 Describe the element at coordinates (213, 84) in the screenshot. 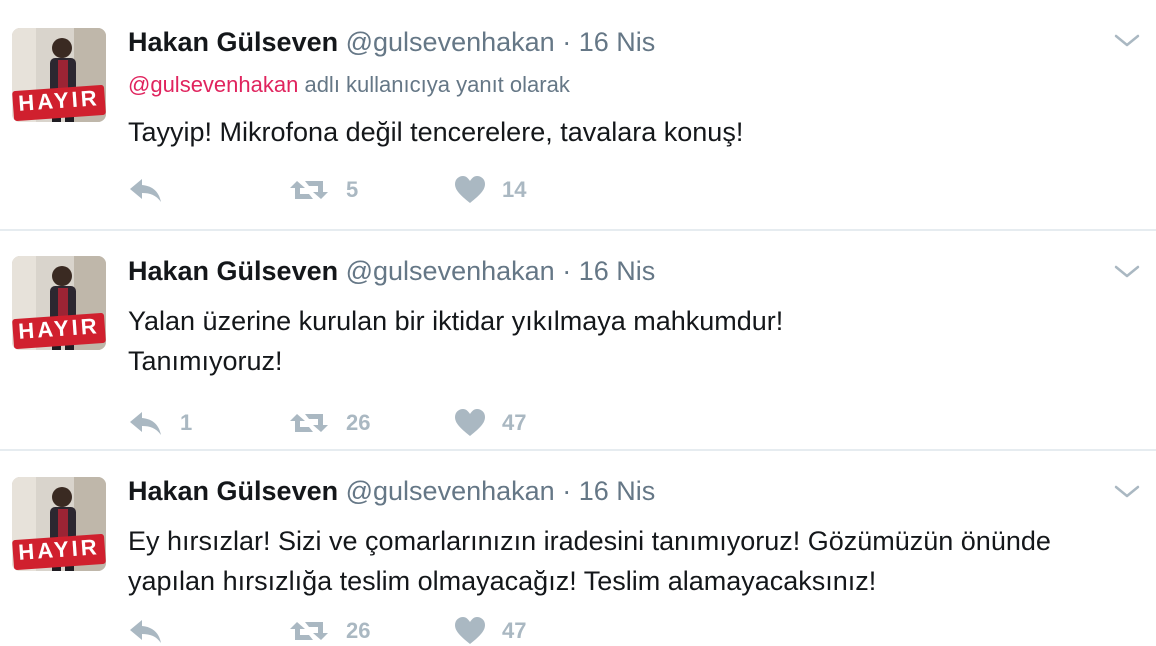

I see `reply-mention-link: @gulsevenhakan` at that location.